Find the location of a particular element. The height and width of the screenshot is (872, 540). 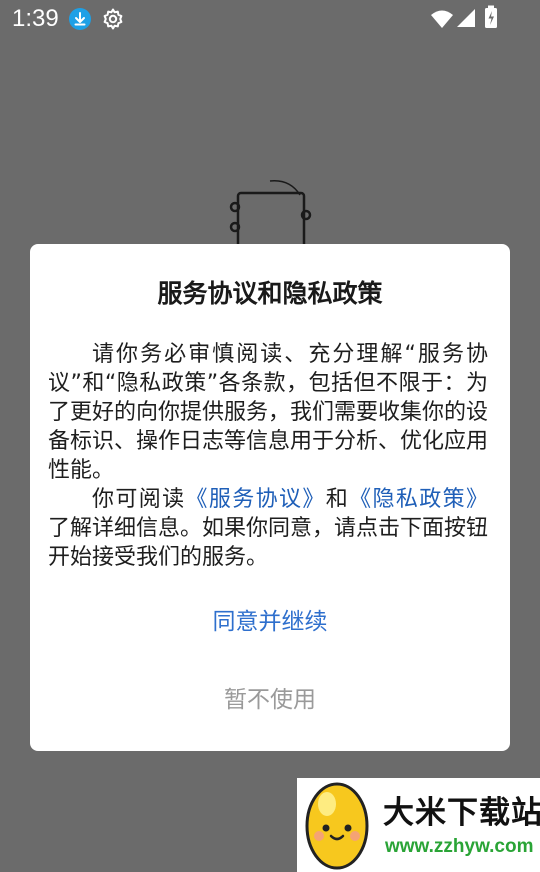

site-watermark: 大米下载站 www.zzhyw.com is located at coordinates (418, 825).